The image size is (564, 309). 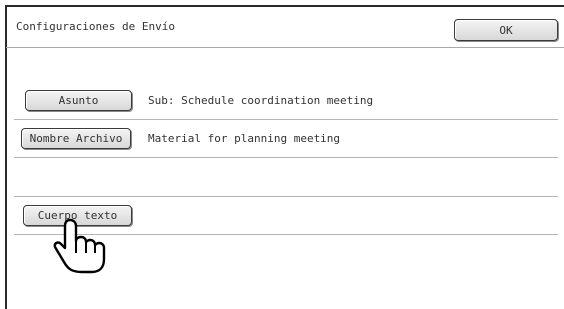 I want to click on subject-value: Sub: Schedule coordination meeting, so click(x=261, y=100).